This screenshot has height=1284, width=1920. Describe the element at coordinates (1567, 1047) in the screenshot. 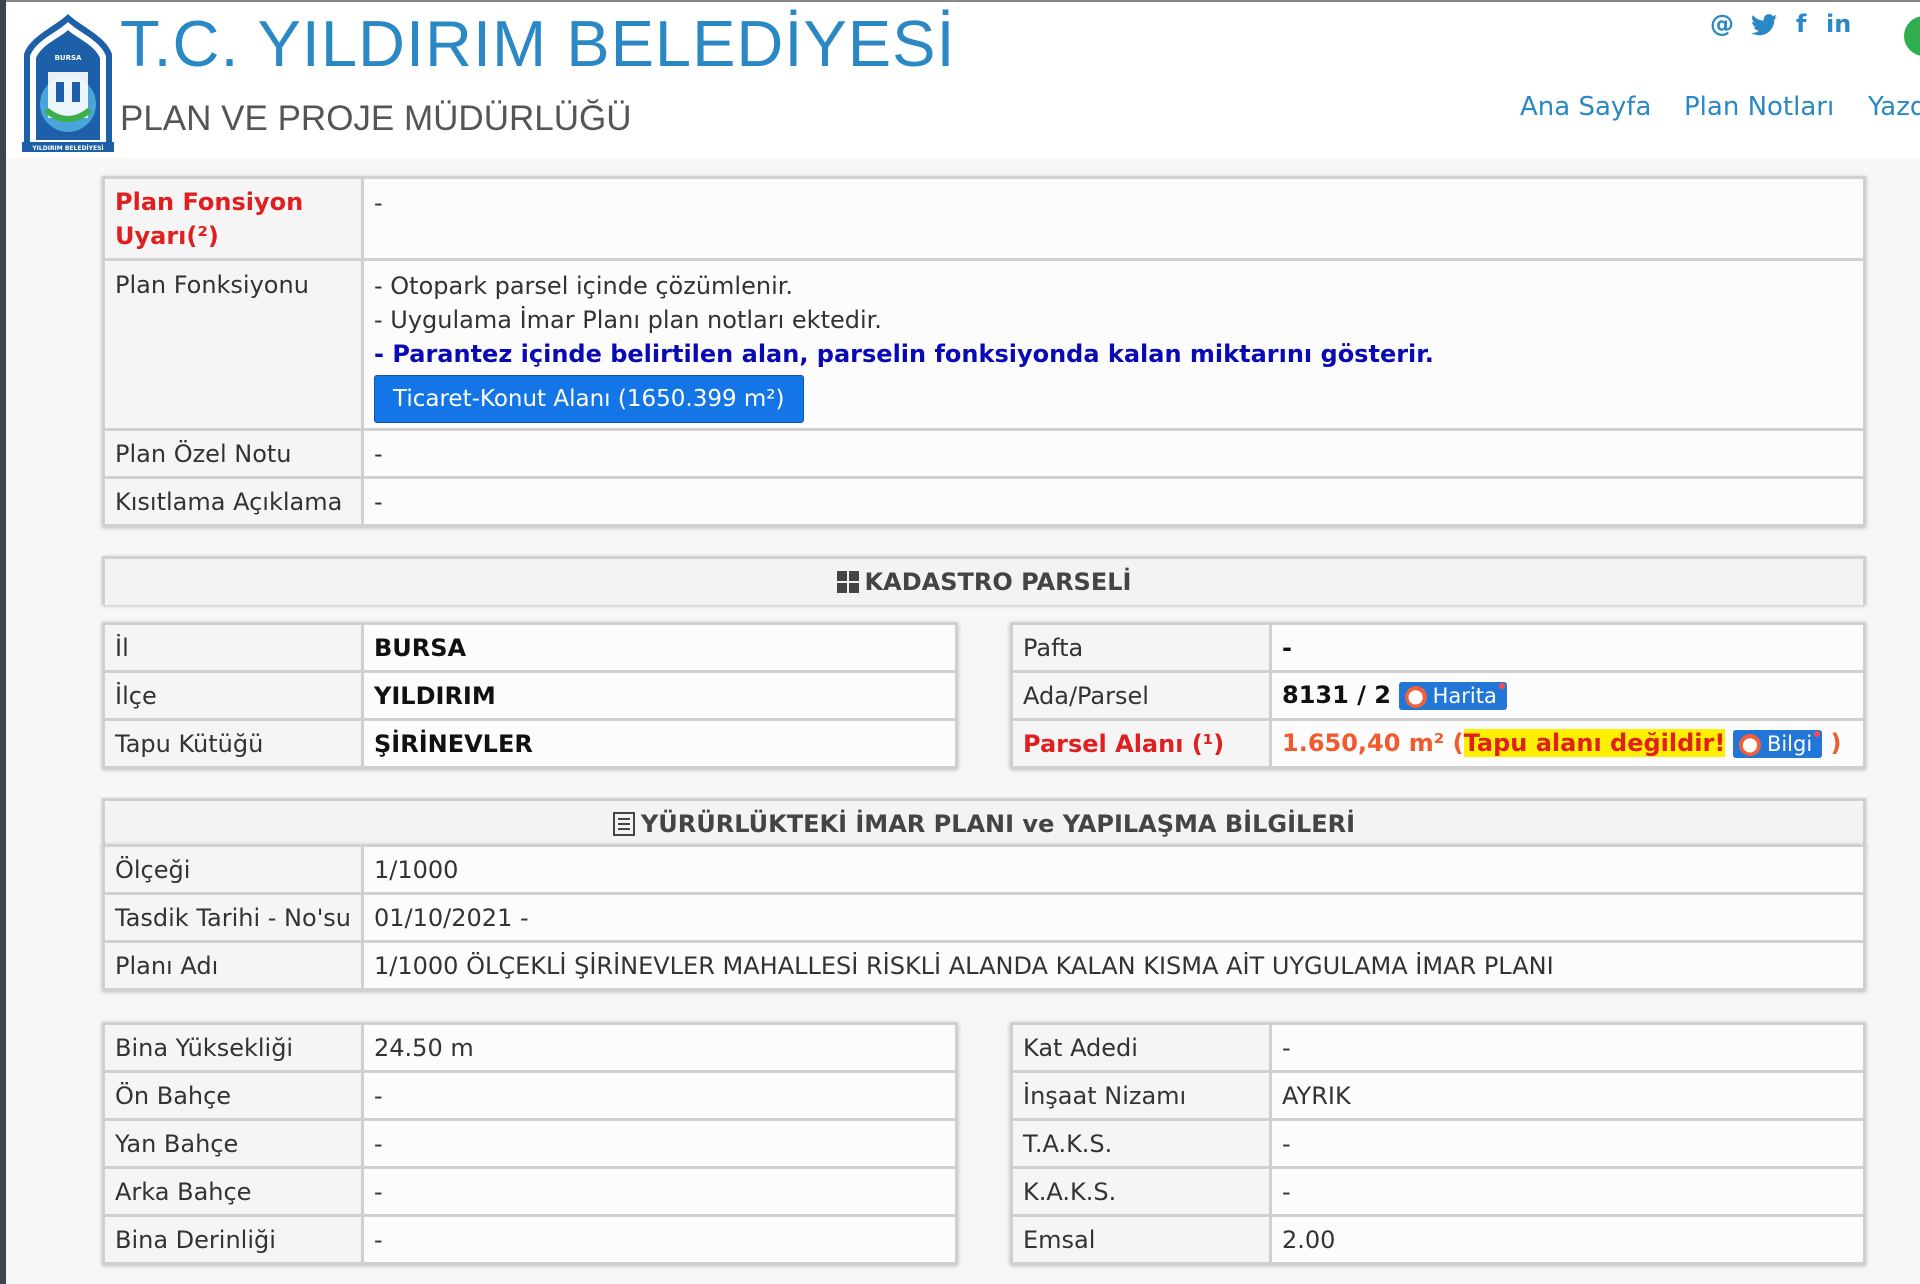

I see `kat-adedi-value: -` at that location.